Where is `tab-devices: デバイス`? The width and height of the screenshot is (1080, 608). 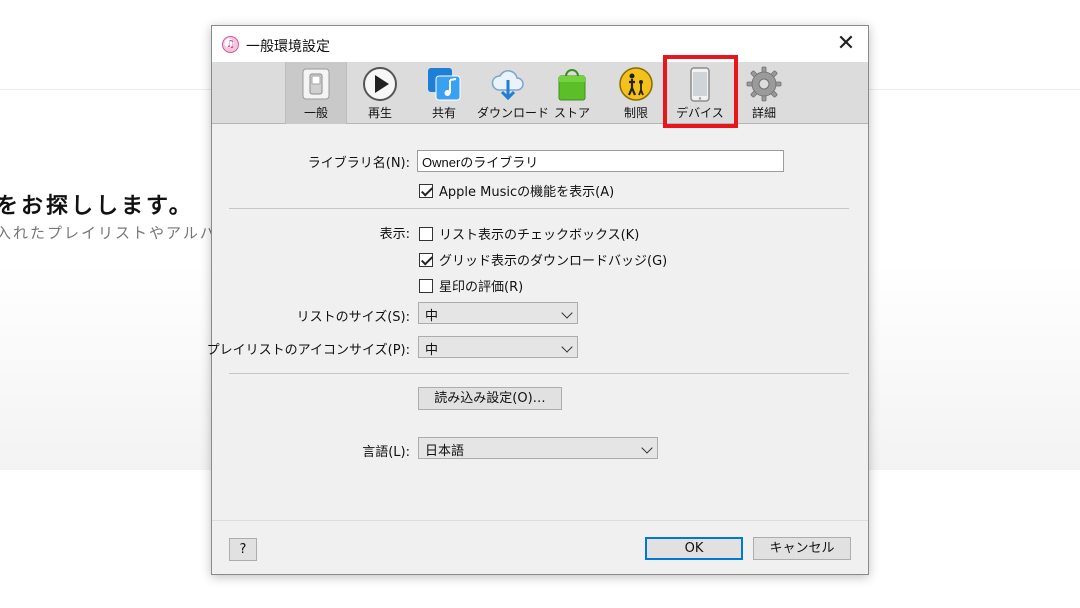 tab-devices: デバイス is located at coordinates (700, 93).